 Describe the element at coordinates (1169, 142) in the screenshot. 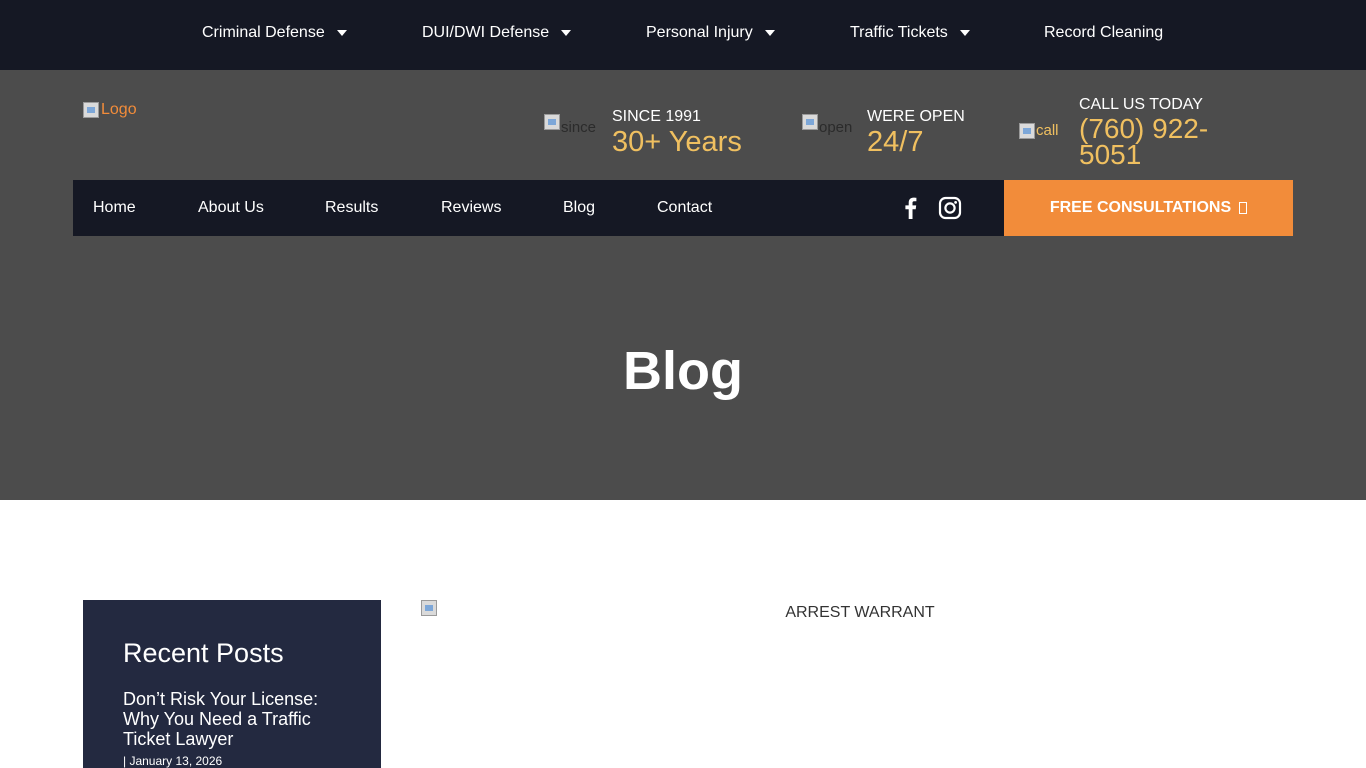

I see `phone-number-link: (760) 922-5051` at that location.